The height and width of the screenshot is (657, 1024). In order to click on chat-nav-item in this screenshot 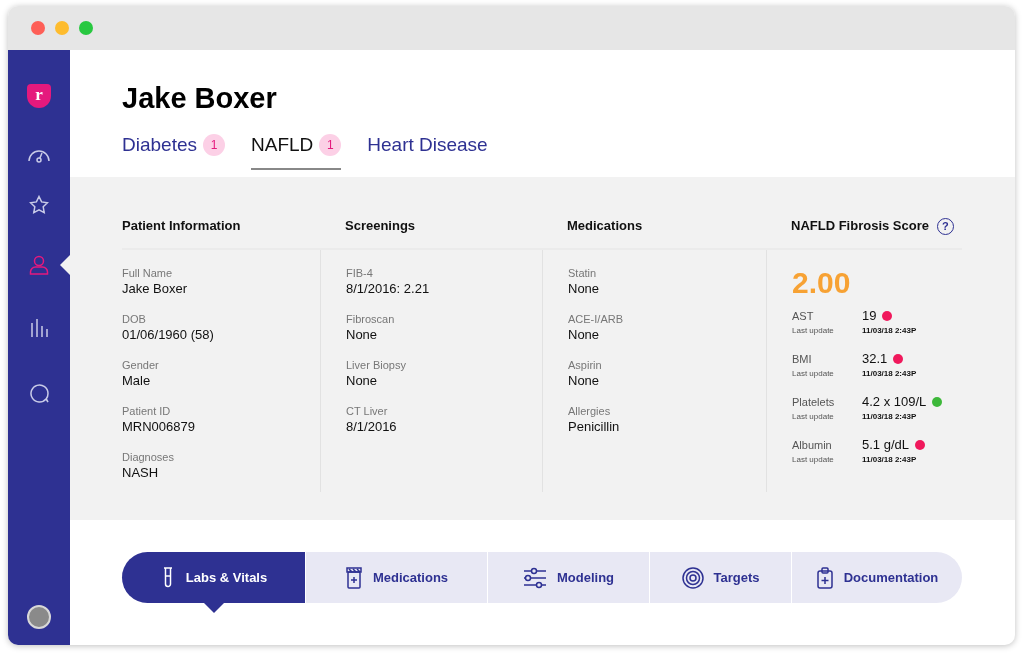, I will do `click(39, 393)`.